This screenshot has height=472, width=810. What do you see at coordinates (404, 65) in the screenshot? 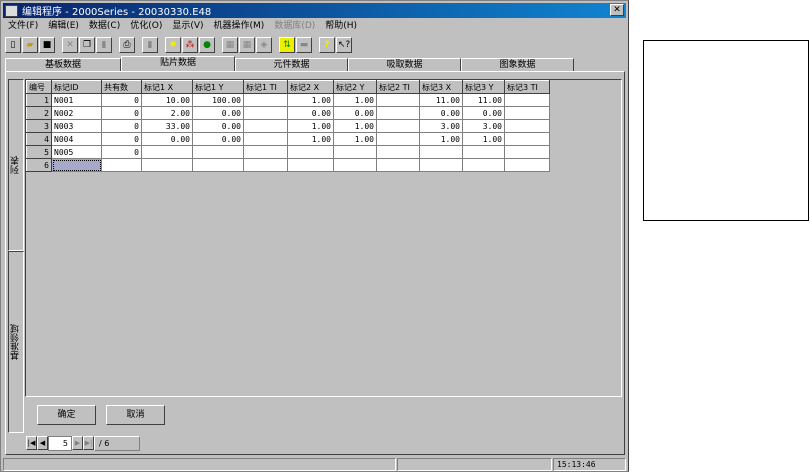
I see `tab-pickup-data: 吸取数据` at bounding box center [404, 65].